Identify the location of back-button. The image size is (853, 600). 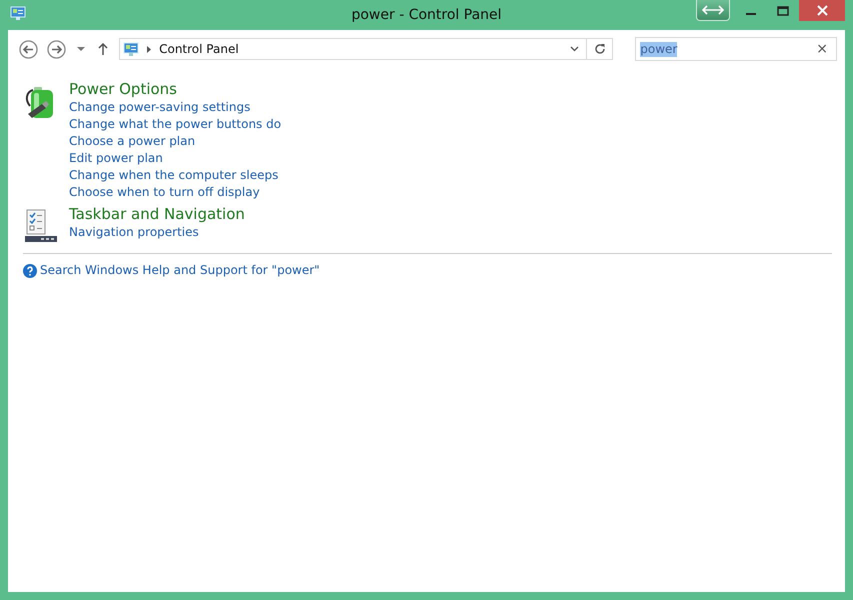
(29, 49).